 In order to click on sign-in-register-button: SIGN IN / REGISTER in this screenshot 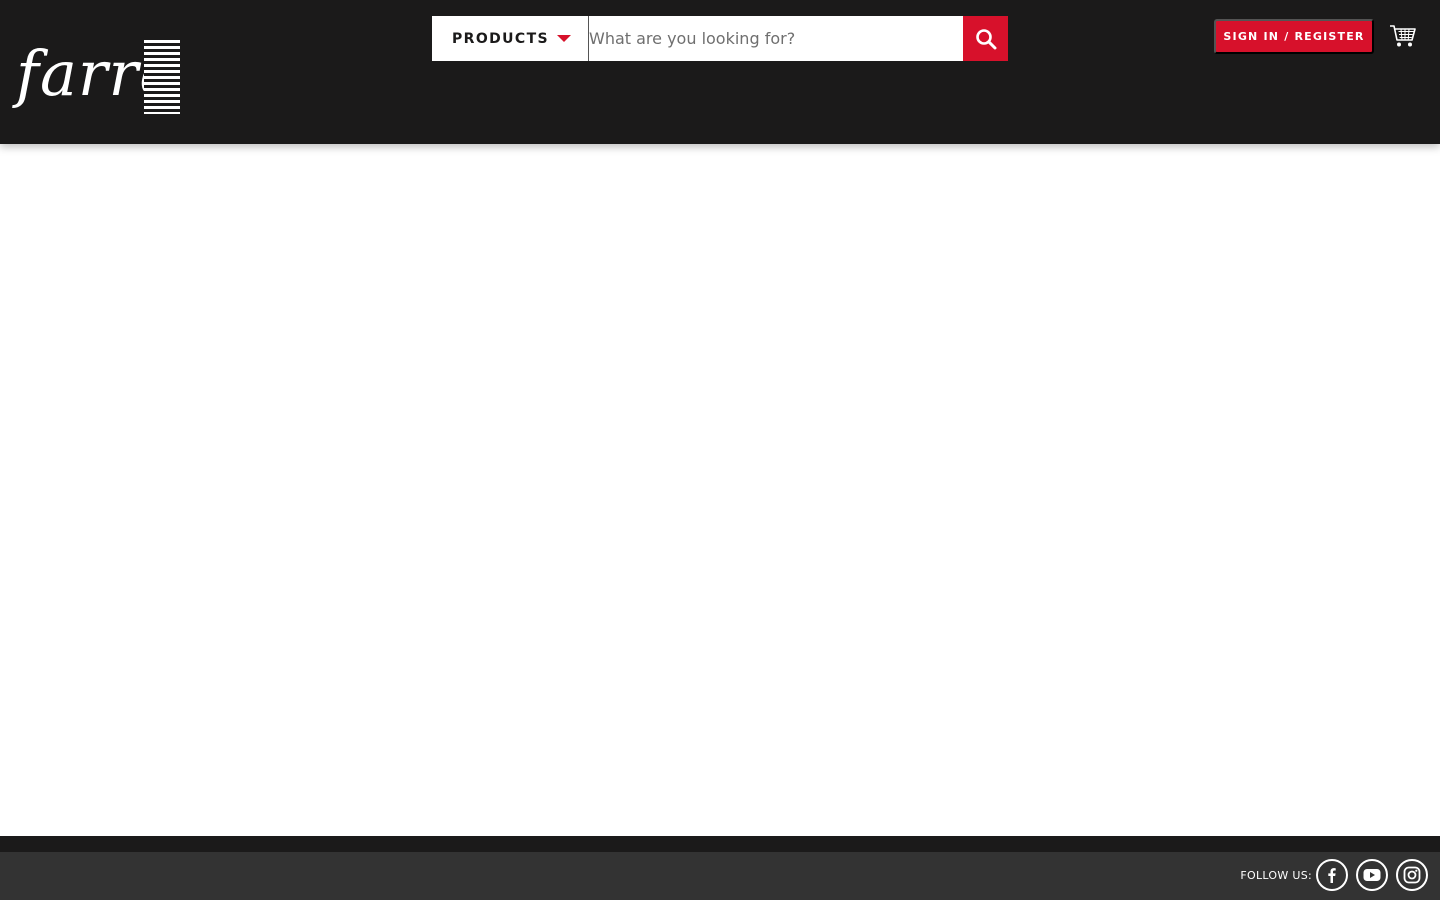, I will do `click(1294, 36)`.